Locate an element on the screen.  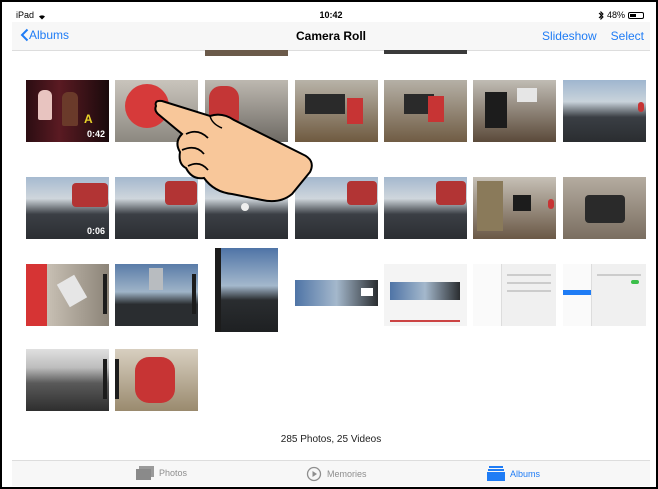
tab-albums: Albums is located at coordinates (513, 473).